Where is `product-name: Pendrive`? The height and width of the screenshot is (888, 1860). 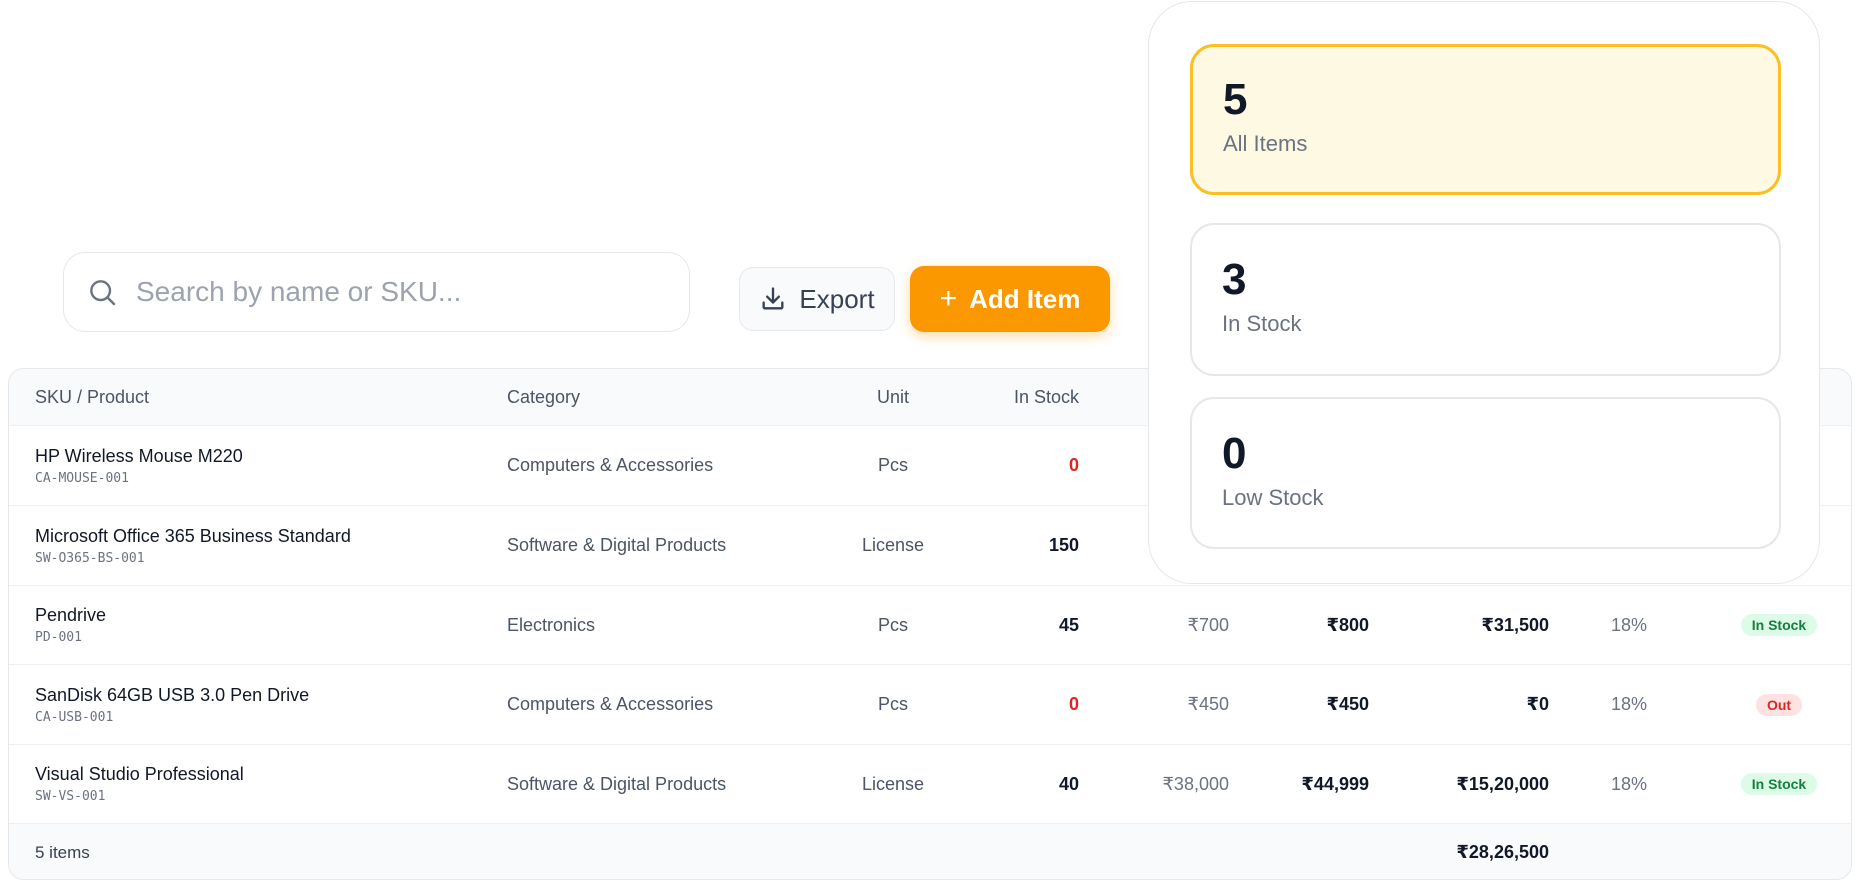 product-name: Pendrive is located at coordinates (71, 615).